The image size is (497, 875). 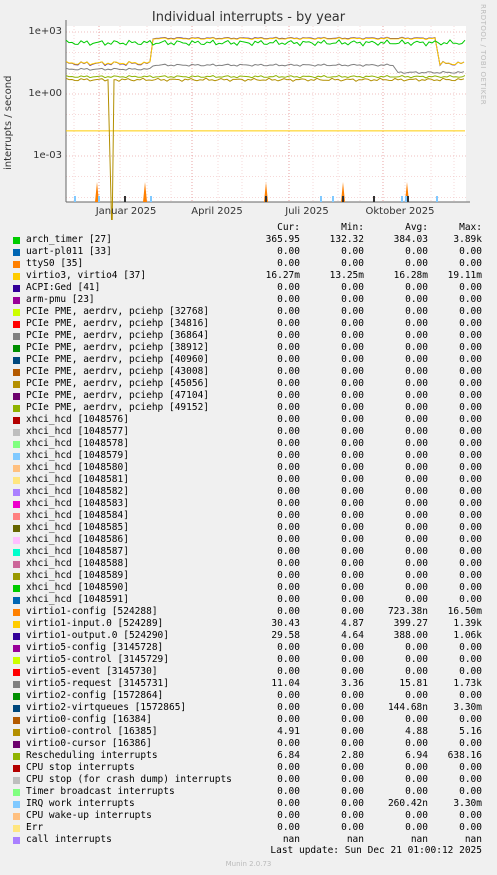 What do you see at coordinates (467, 683) in the screenshot?
I see `legend-value-max: 1.73k` at bounding box center [467, 683].